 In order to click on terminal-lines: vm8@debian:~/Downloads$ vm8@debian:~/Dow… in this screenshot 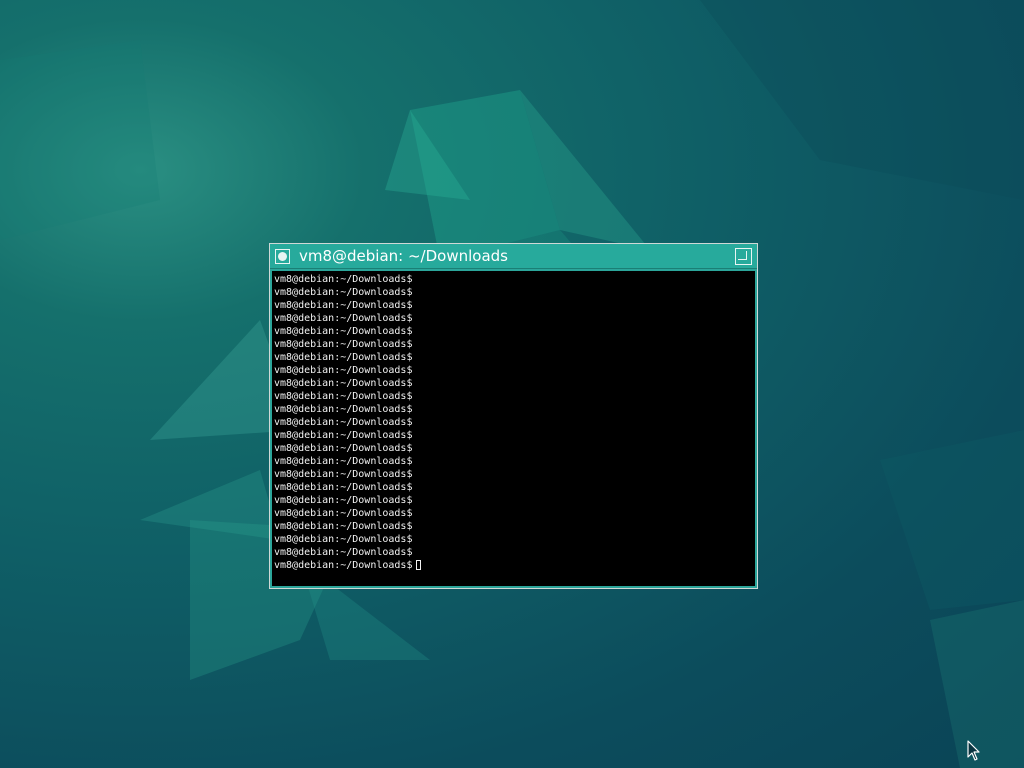, I will do `click(348, 422)`.